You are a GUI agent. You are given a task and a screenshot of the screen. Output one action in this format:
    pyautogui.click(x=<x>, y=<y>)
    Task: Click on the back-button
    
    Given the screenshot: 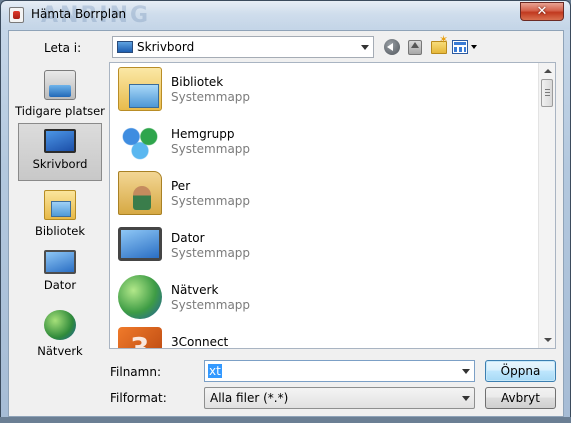 What is the action you would take?
    pyautogui.click(x=392, y=47)
    